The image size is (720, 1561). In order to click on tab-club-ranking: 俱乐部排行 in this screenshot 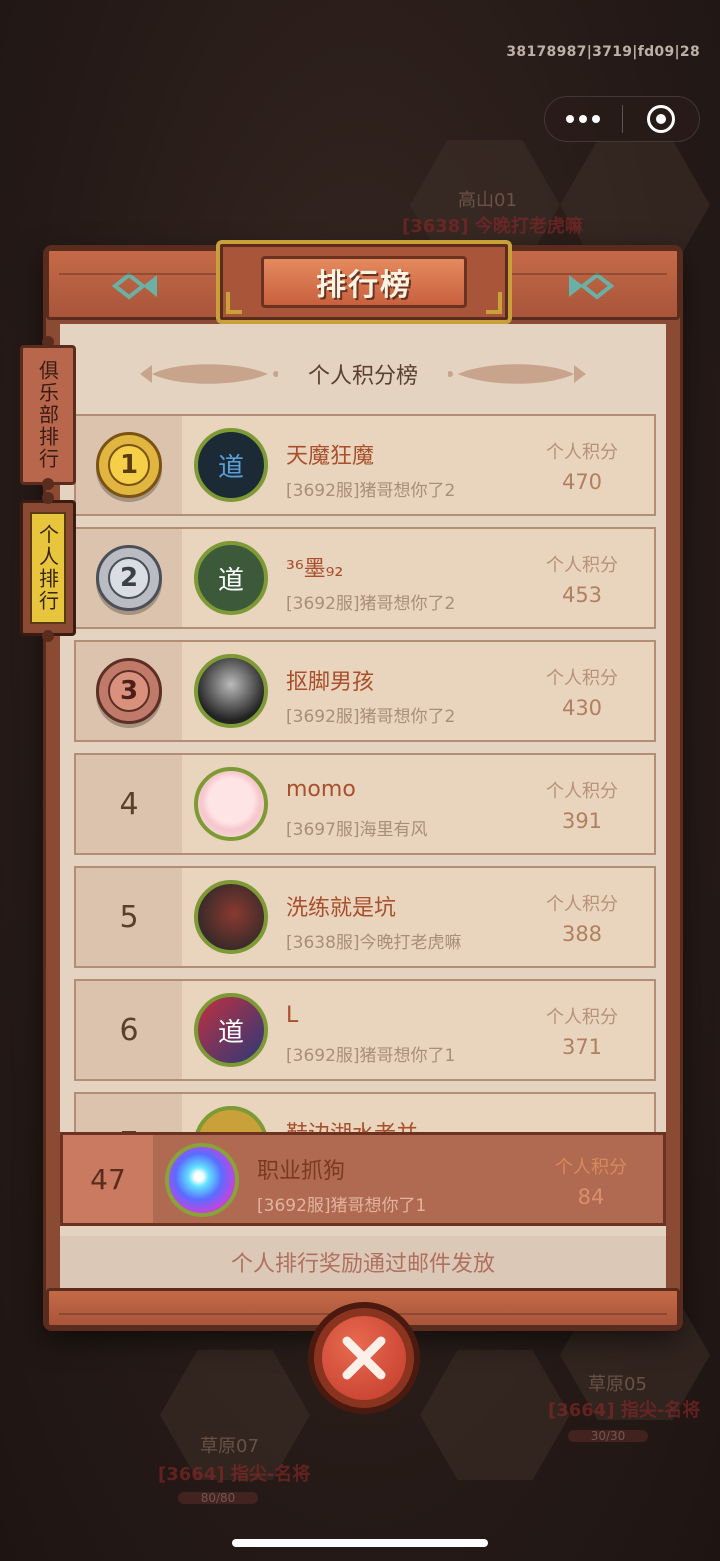, I will do `click(48, 415)`.